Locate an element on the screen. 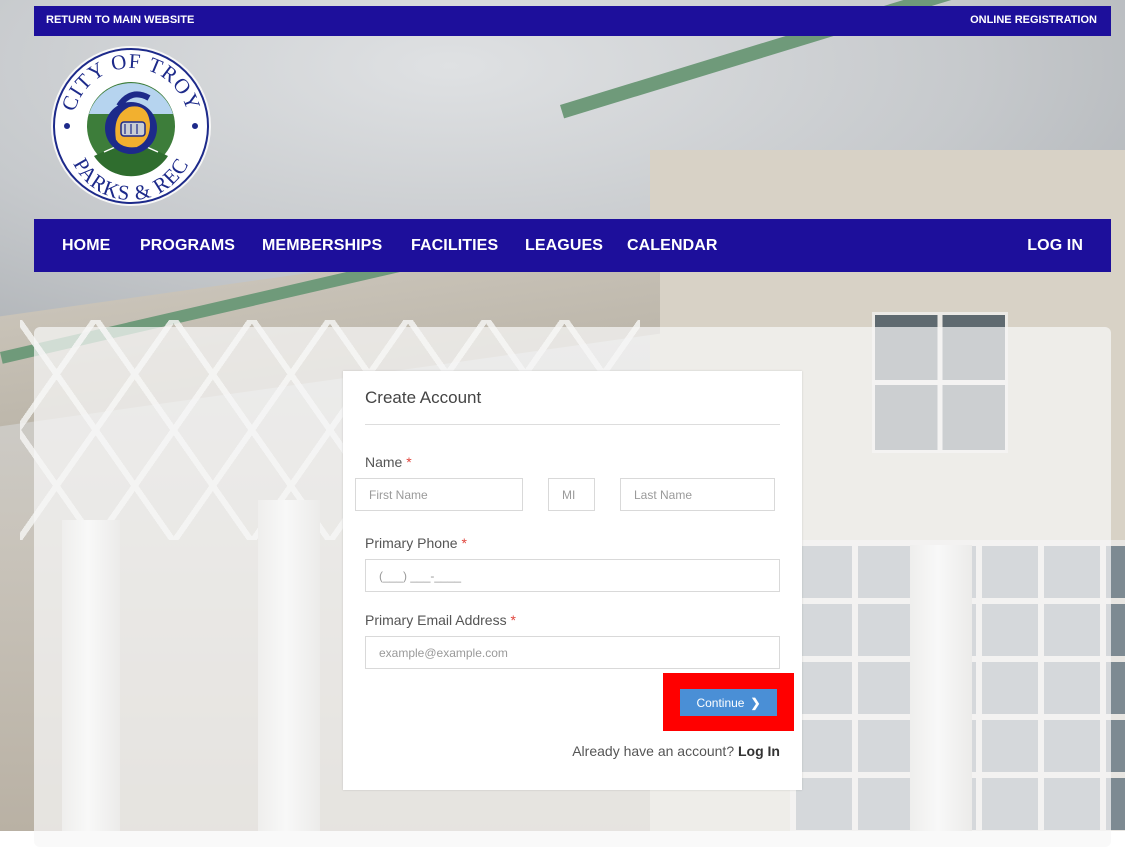 The image size is (1125, 847). nav-home: HOME is located at coordinates (86, 246).